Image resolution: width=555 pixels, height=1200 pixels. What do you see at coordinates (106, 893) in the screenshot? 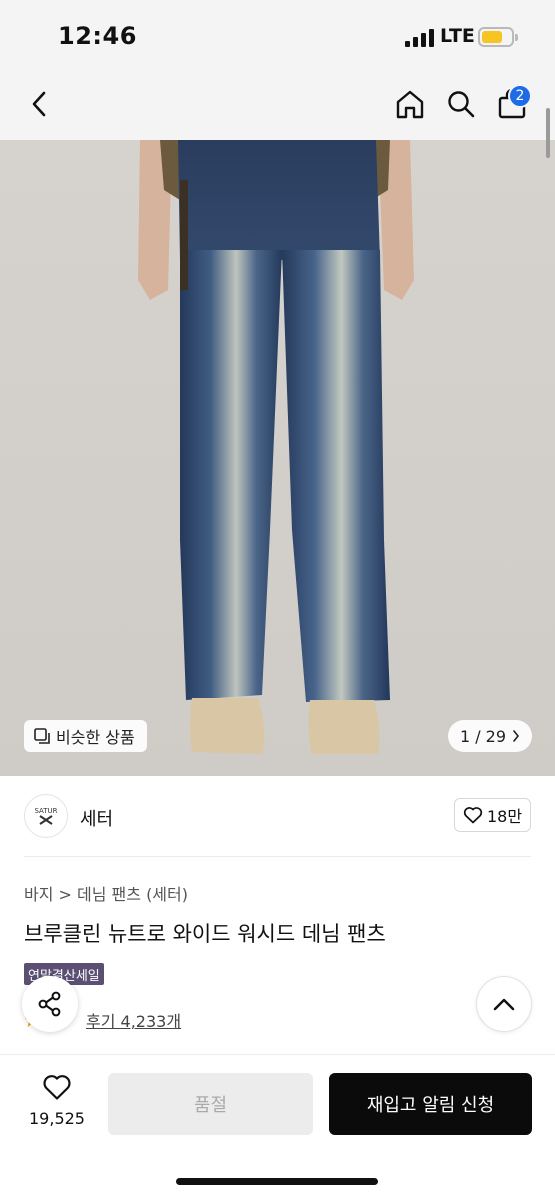
I see `breadcrumb: 바지 > 데님 팬츠 (세터)` at bounding box center [106, 893].